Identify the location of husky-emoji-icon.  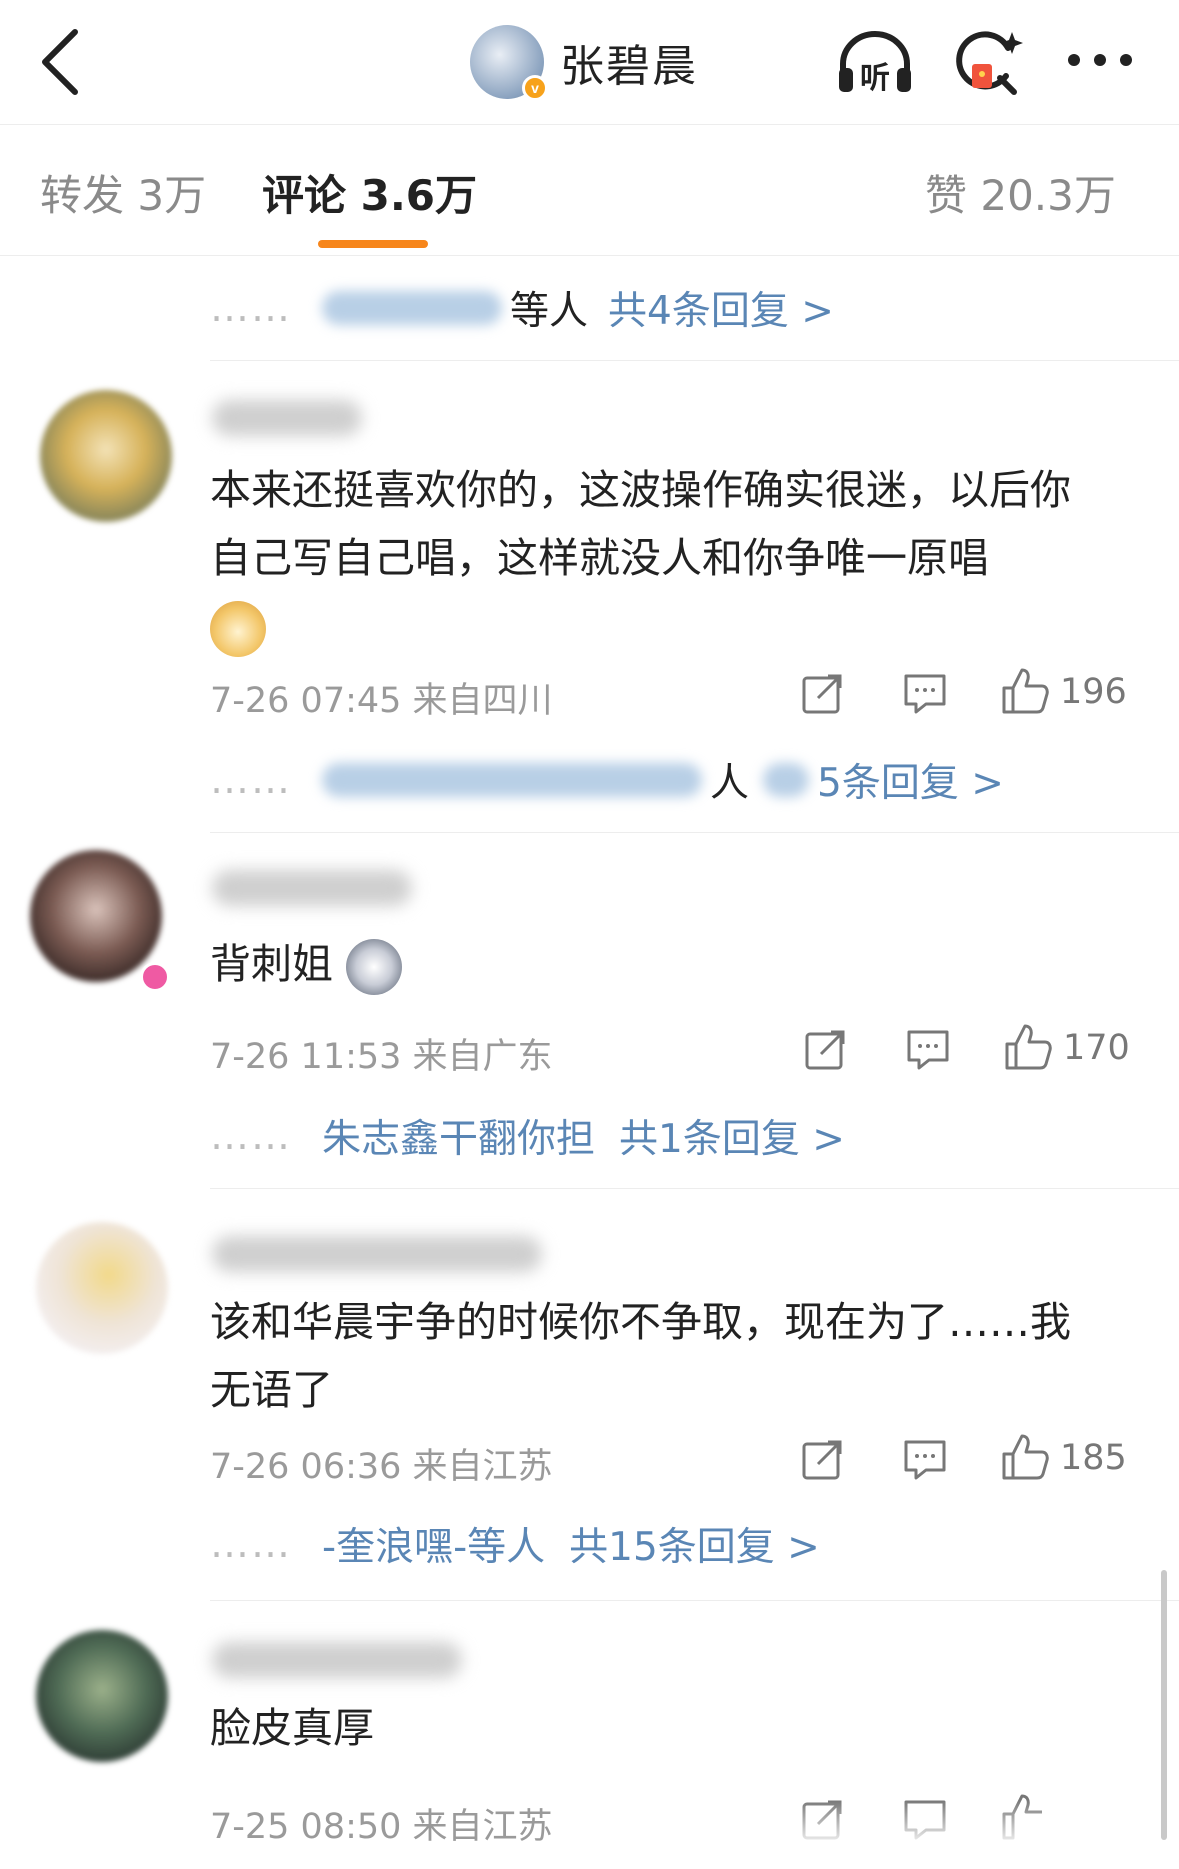
(374, 967).